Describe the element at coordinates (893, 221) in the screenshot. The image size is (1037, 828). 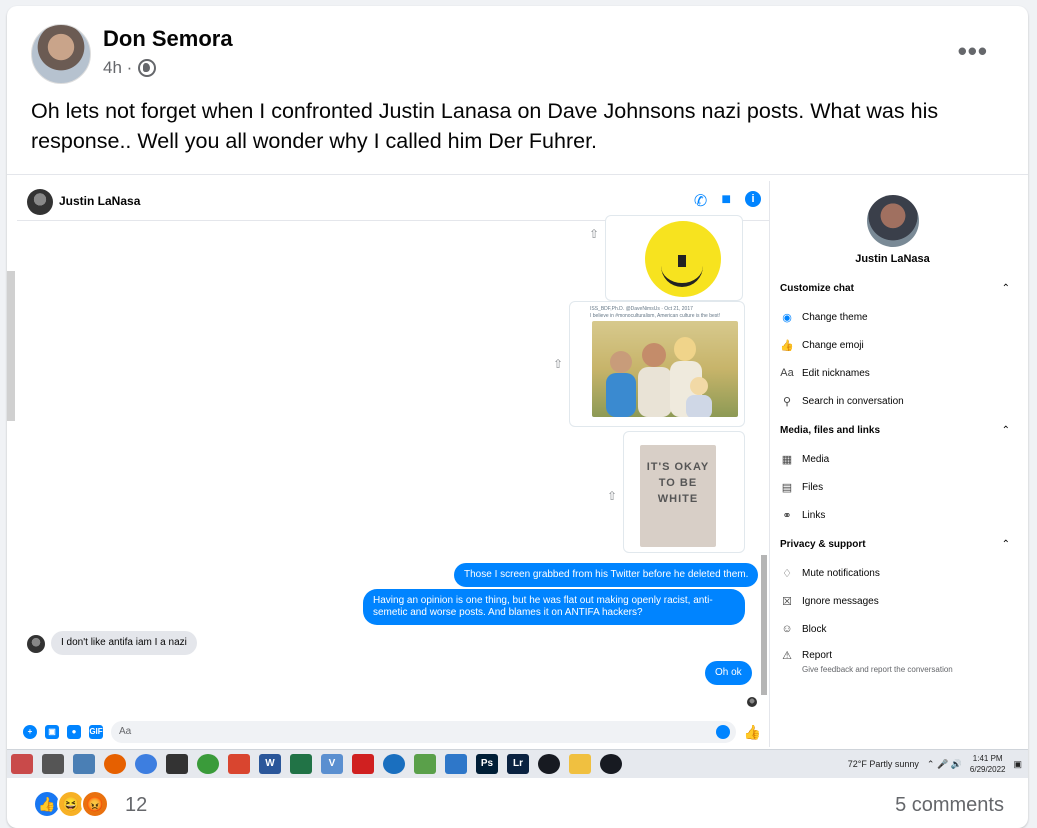
I see `panel-avatar` at that location.